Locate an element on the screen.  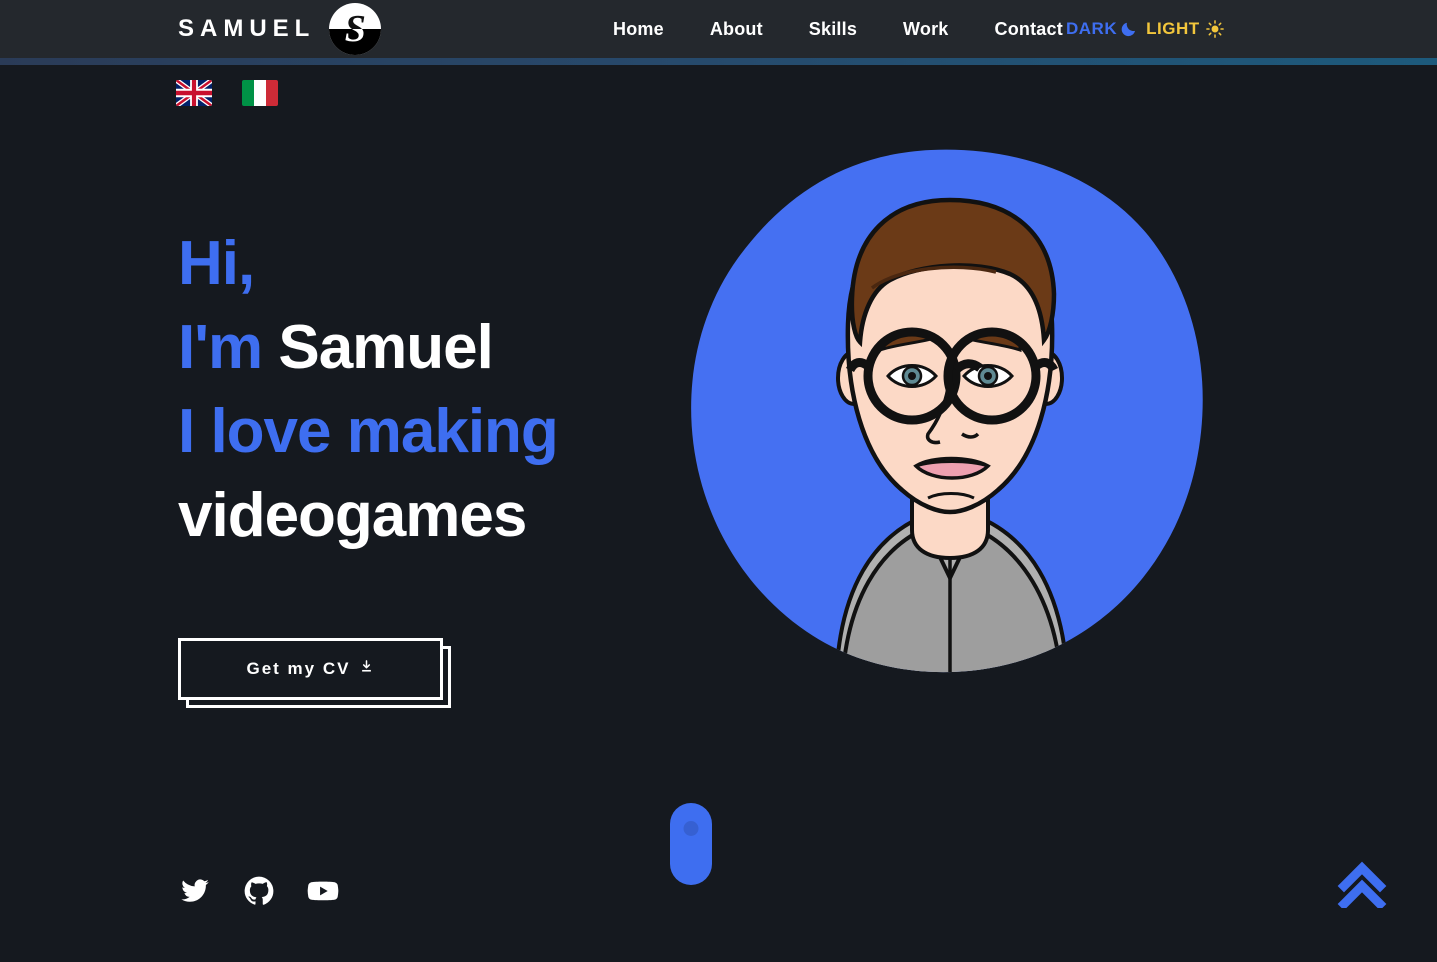
cv-button-wrapper: Get my CV is located at coordinates (314, 673).